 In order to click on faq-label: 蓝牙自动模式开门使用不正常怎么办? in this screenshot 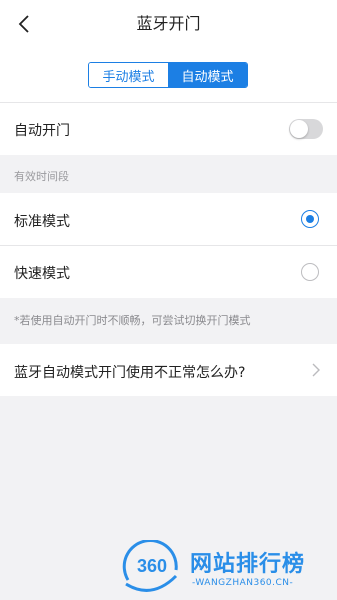, I will do `click(130, 373)`.